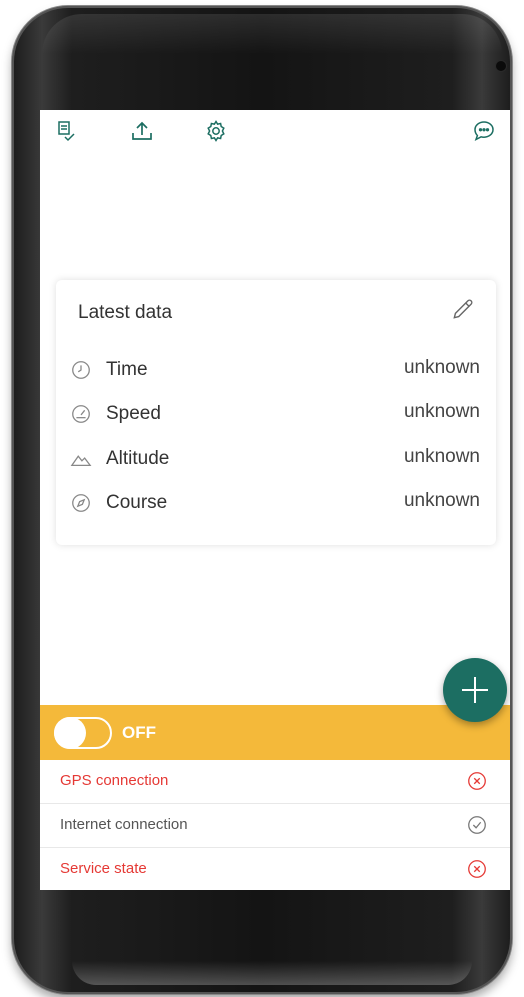  What do you see at coordinates (272, 34) in the screenshot?
I see `phone-top-highlight` at bounding box center [272, 34].